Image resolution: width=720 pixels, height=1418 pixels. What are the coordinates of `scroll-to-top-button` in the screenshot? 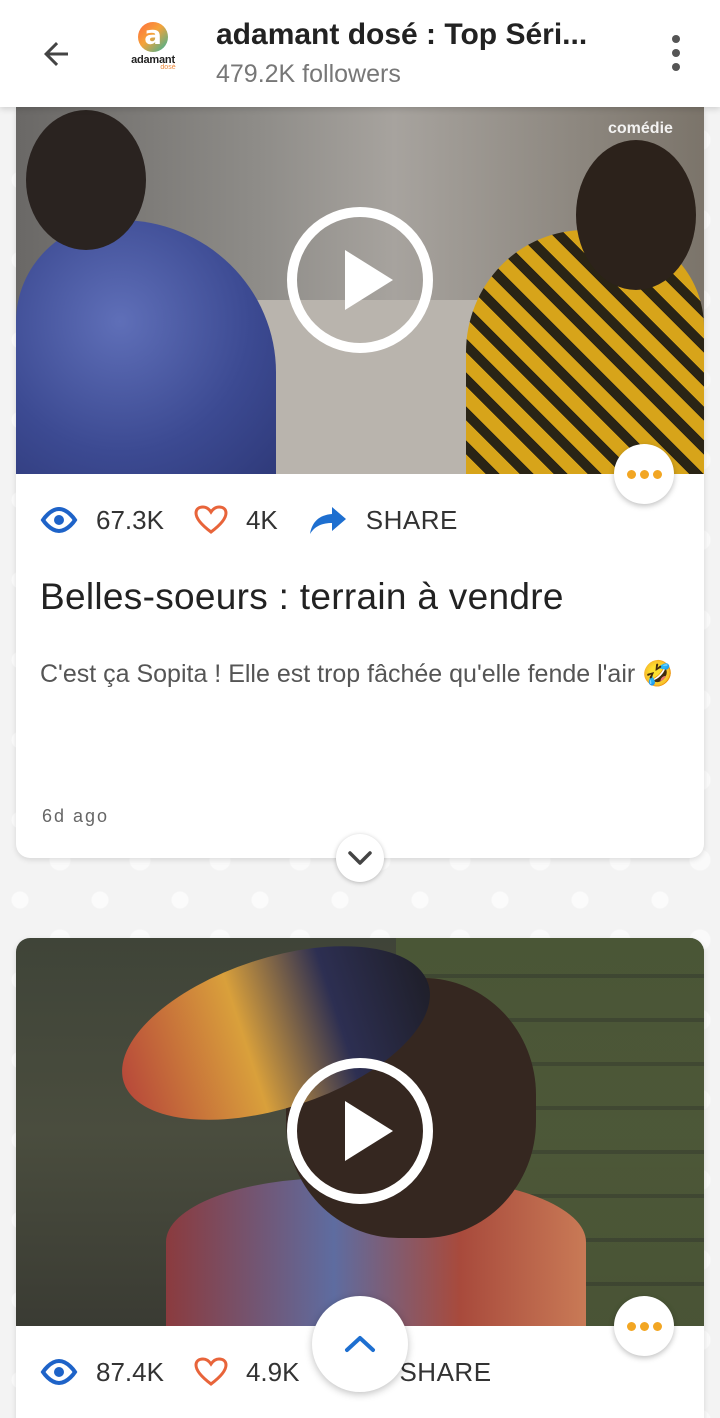 It's located at (360, 1344).